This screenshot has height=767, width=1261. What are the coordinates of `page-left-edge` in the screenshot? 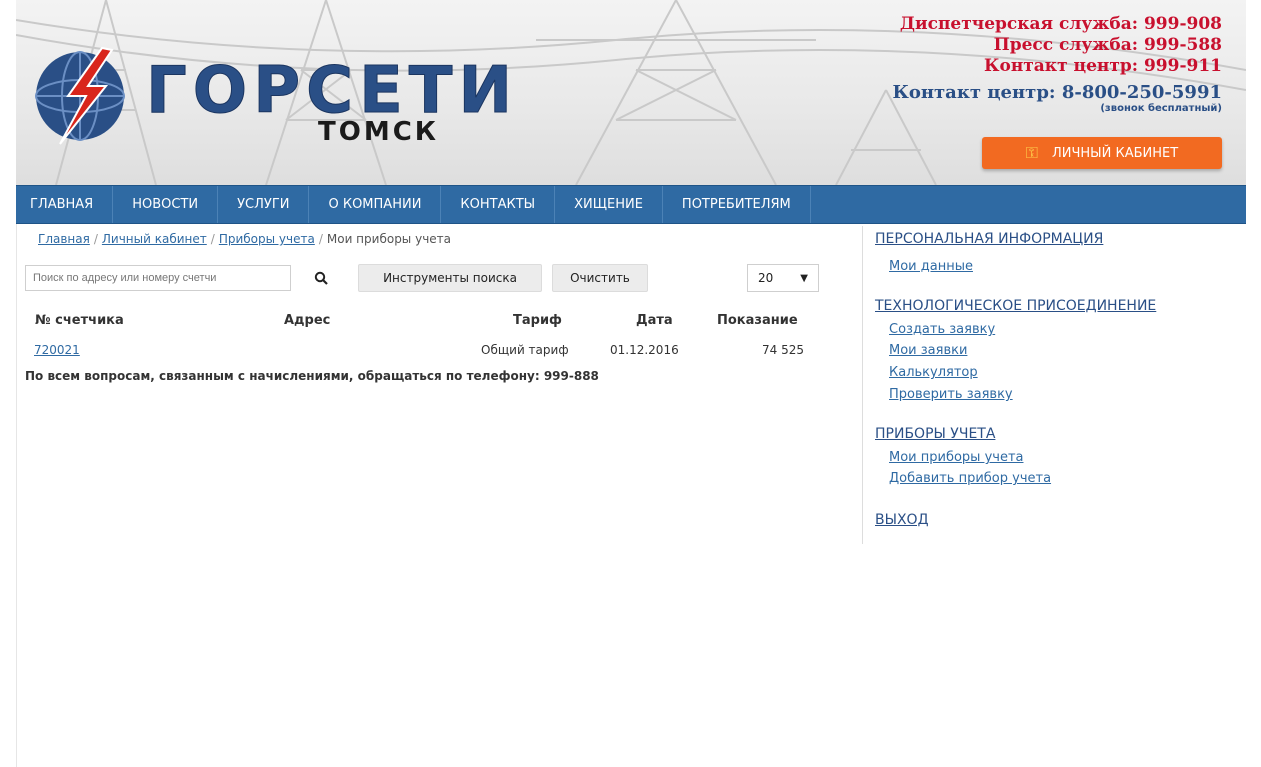 It's located at (8, 383).